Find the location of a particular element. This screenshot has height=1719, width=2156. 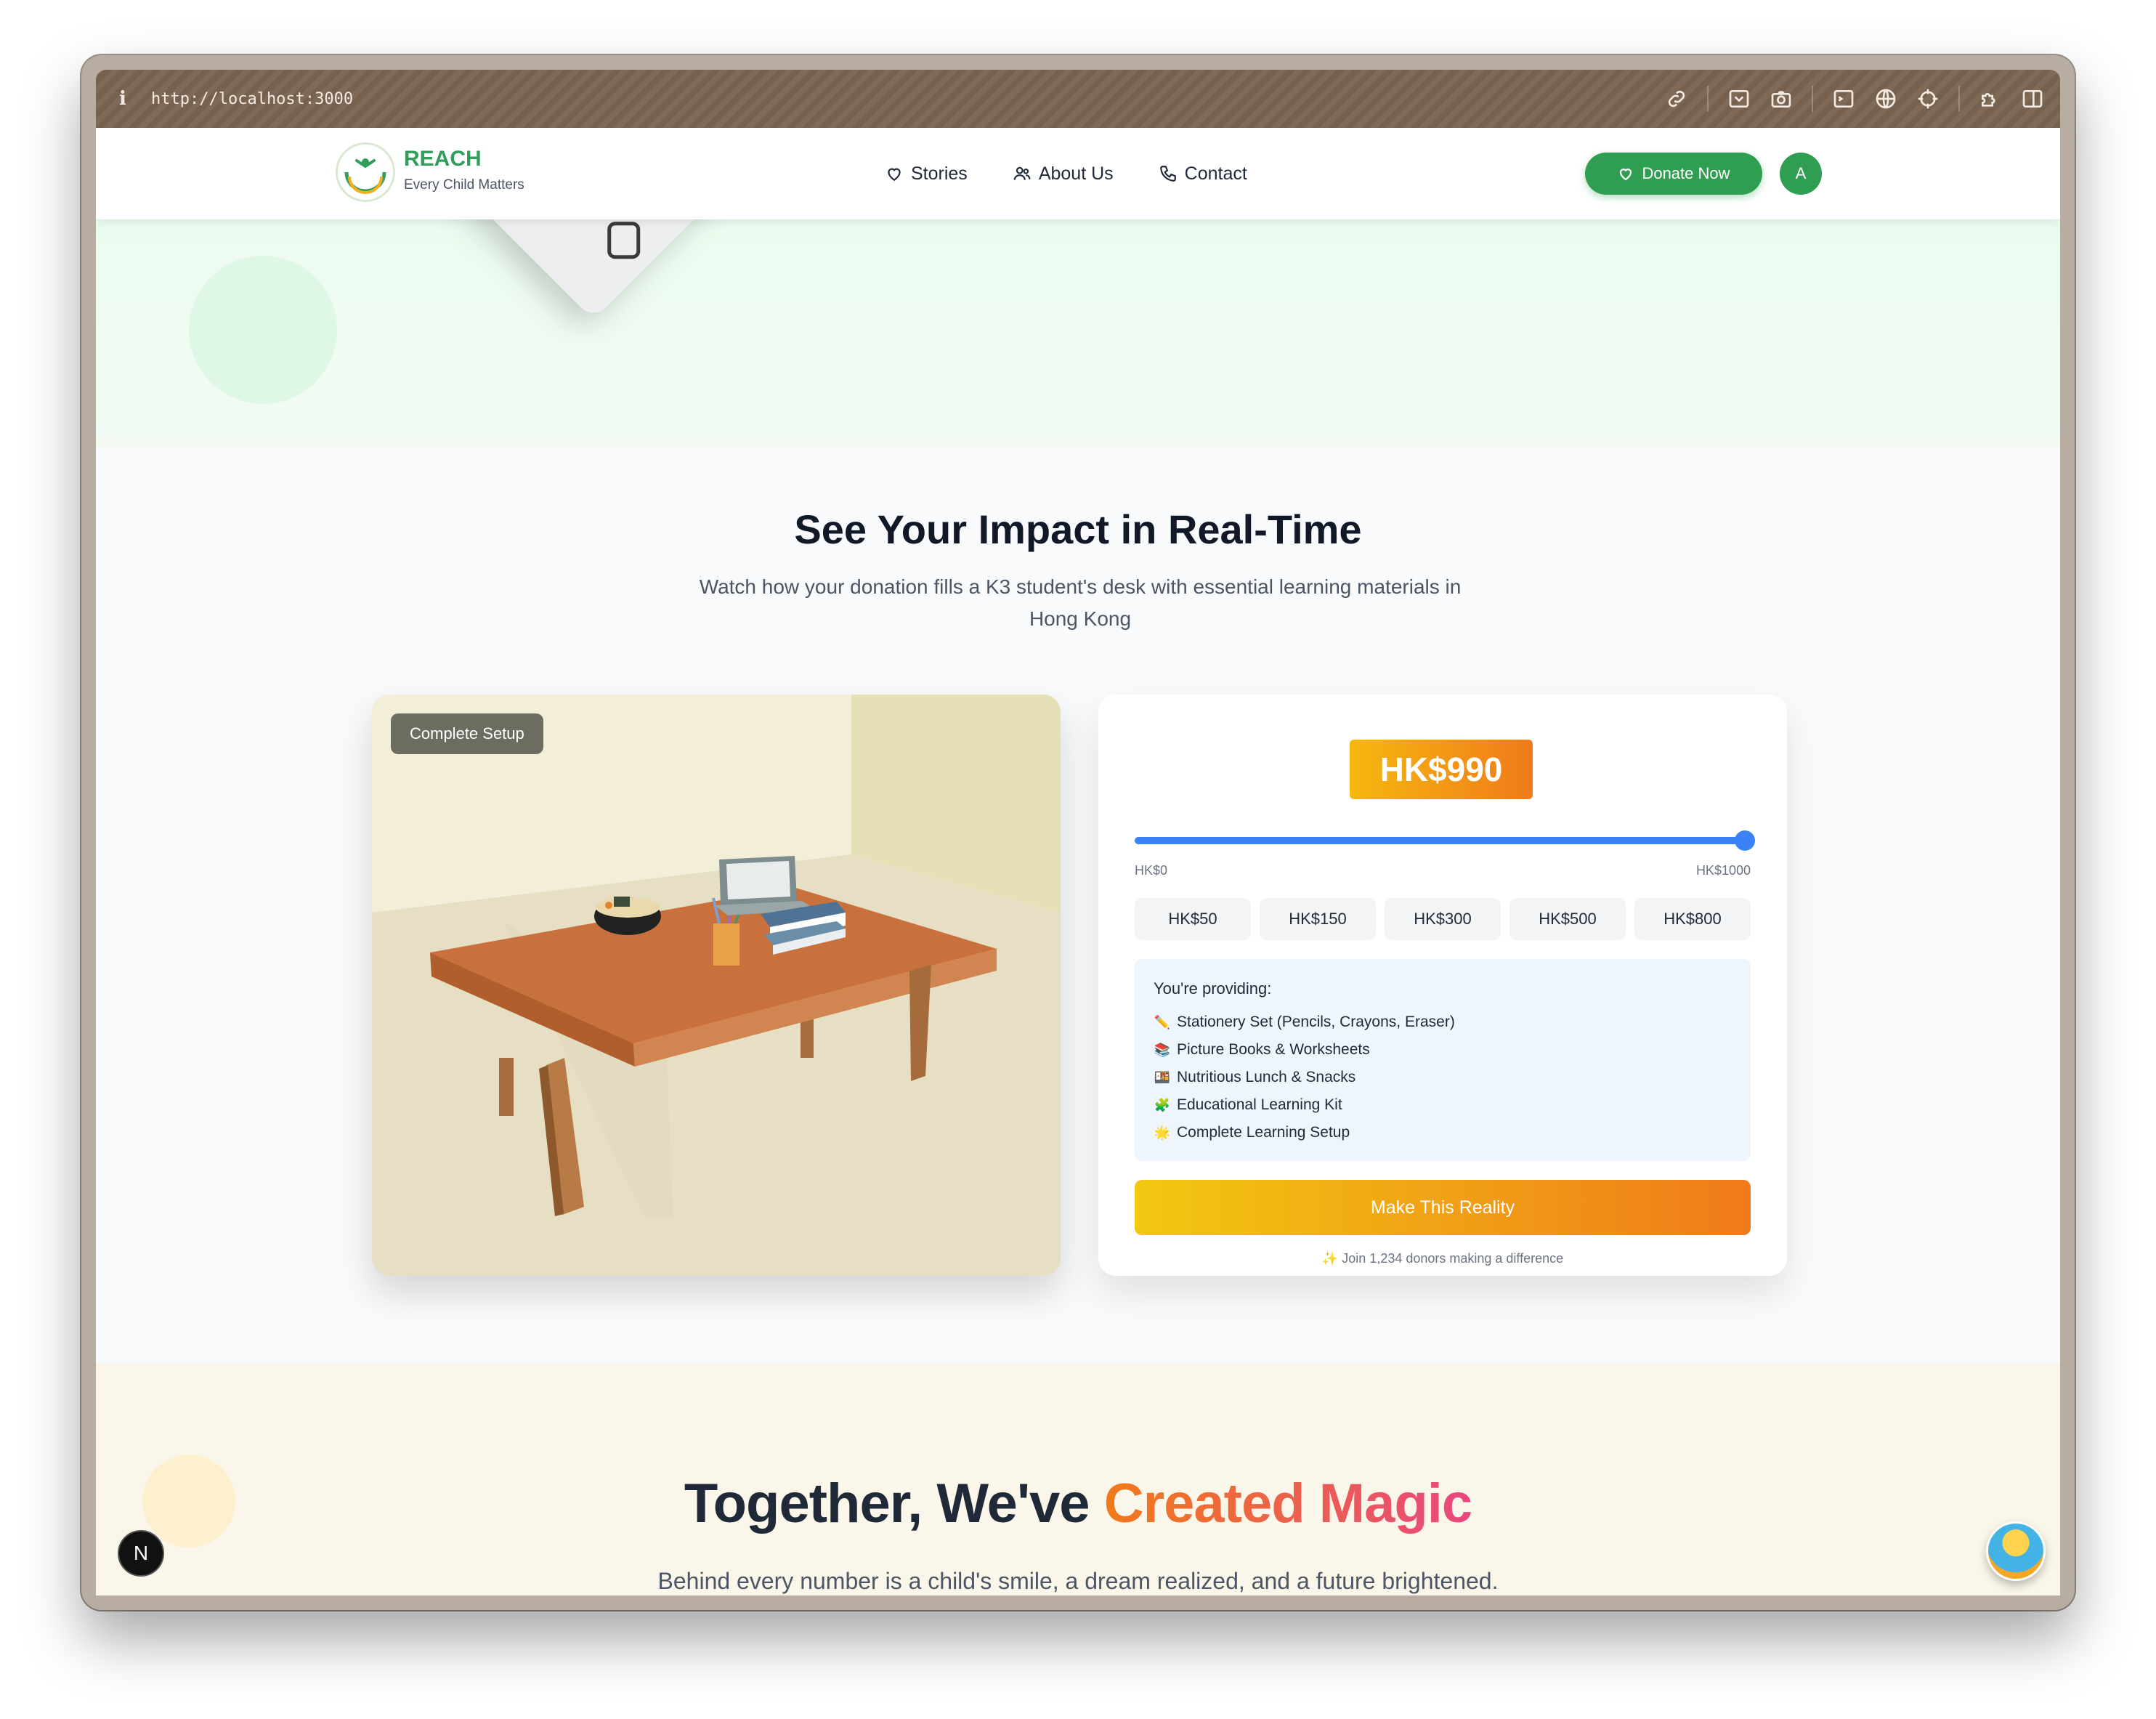

terminal-icon is located at coordinates (1843, 98).